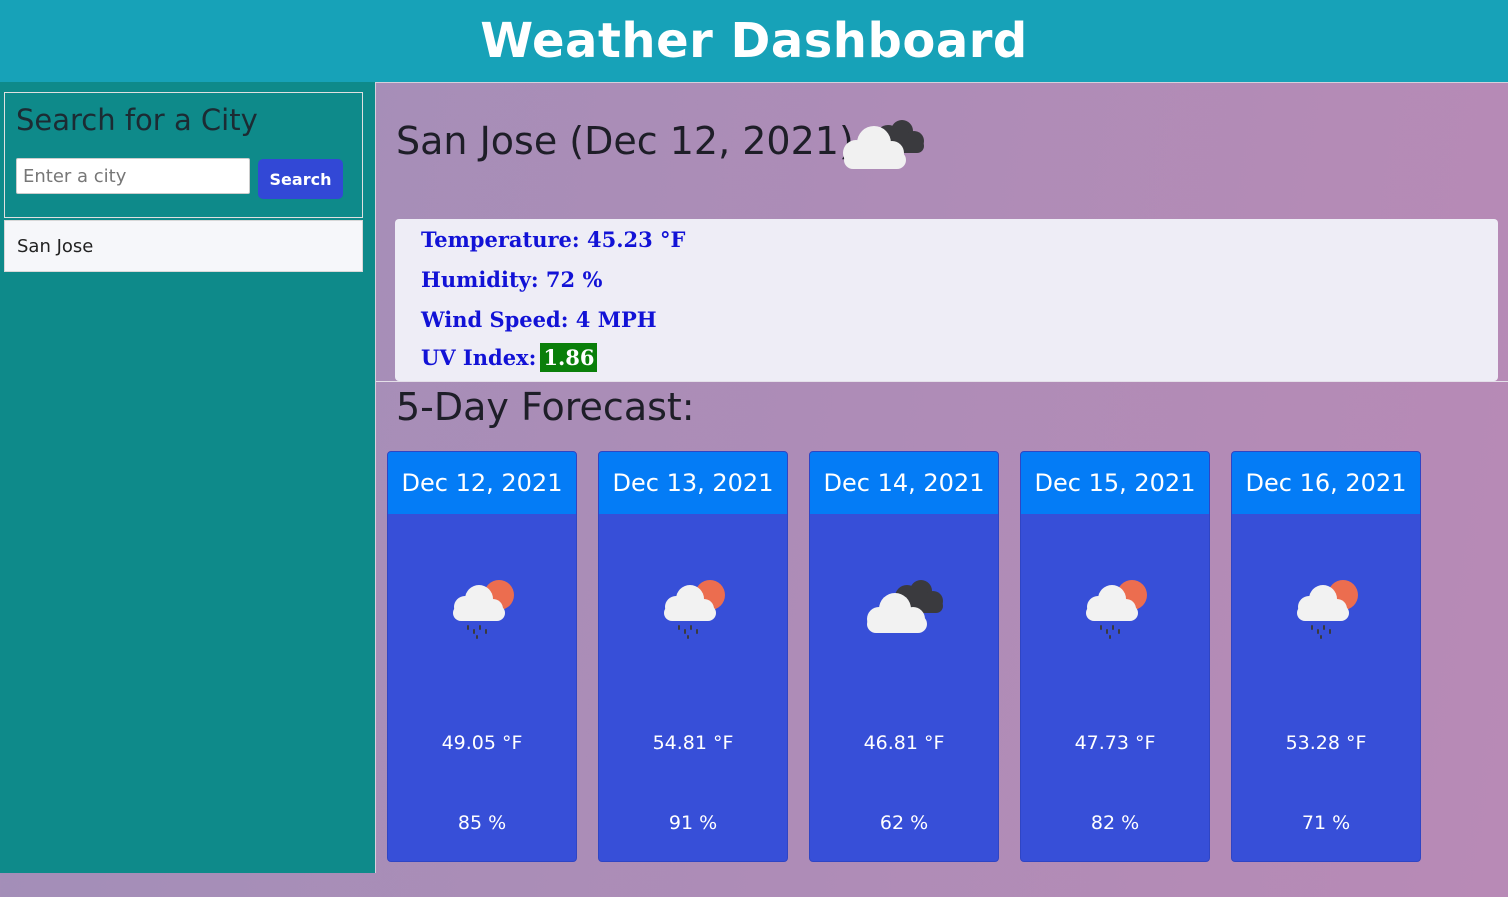 Image resolution: width=1508 pixels, height=897 pixels. Describe the element at coordinates (482, 823) in the screenshot. I see `forecast-humidity: 85 %` at that location.